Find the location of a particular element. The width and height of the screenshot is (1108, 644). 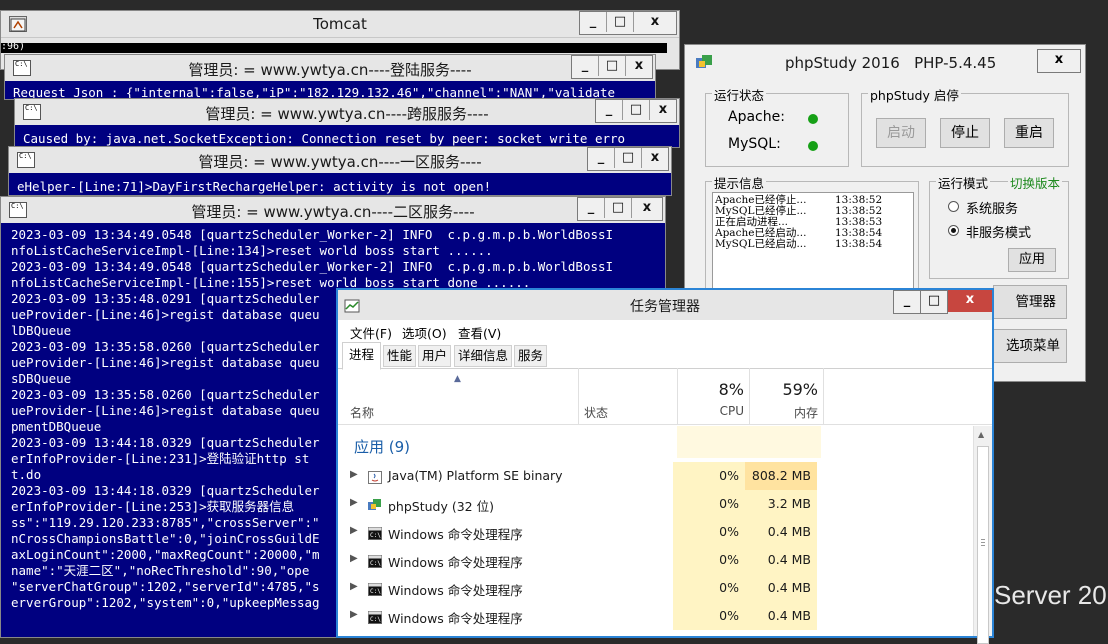

menu-view: 查看(V) is located at coordinates (479, 332).